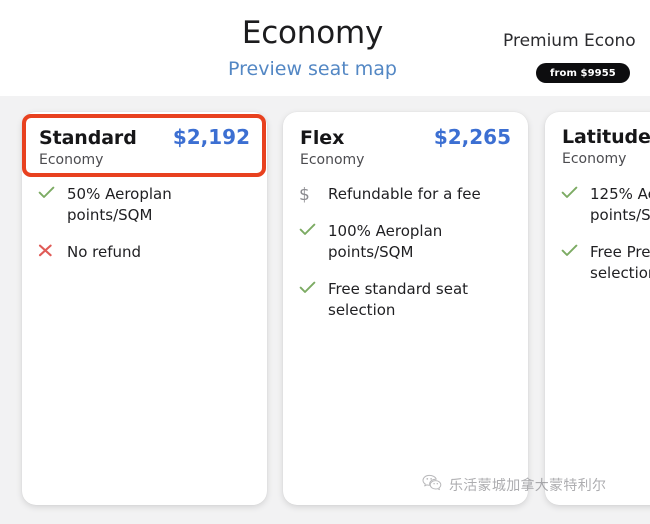 The height and width of the screenshot is (524, 650). Describe the element at coordinates (405, 141) in the screenshot. I see `fare-card-header: Flex $2,265 Economy` at that location.